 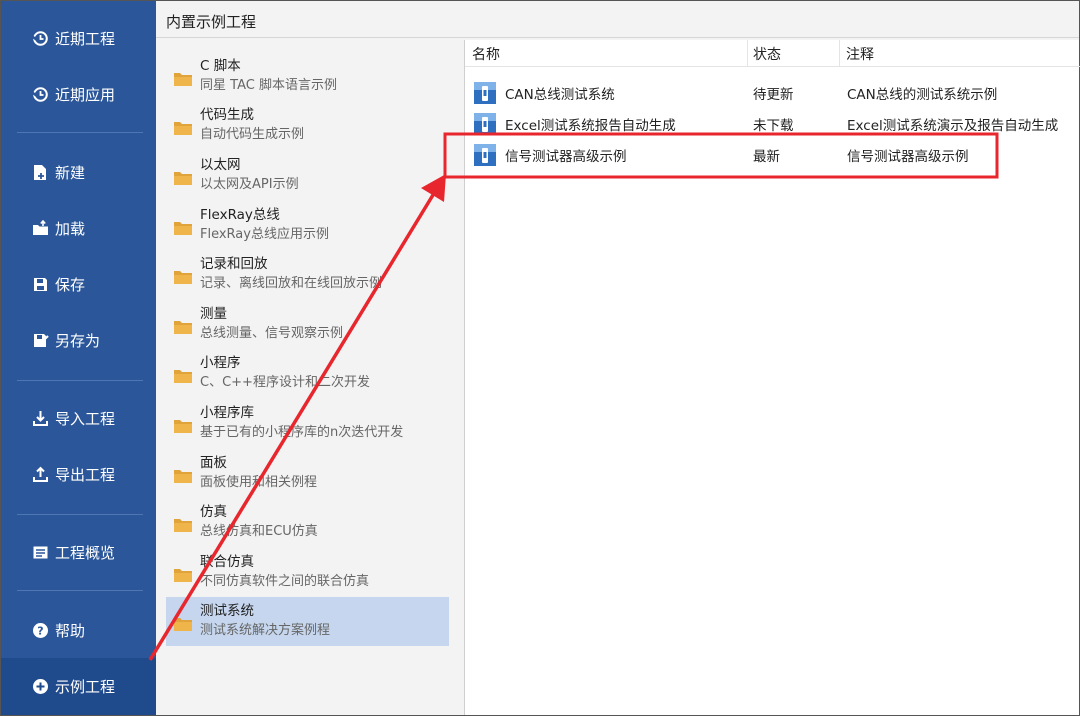 I want to click on category-item: 联合仿真不同仿真软件之间的联合仿真, so click(x=307, y=572).